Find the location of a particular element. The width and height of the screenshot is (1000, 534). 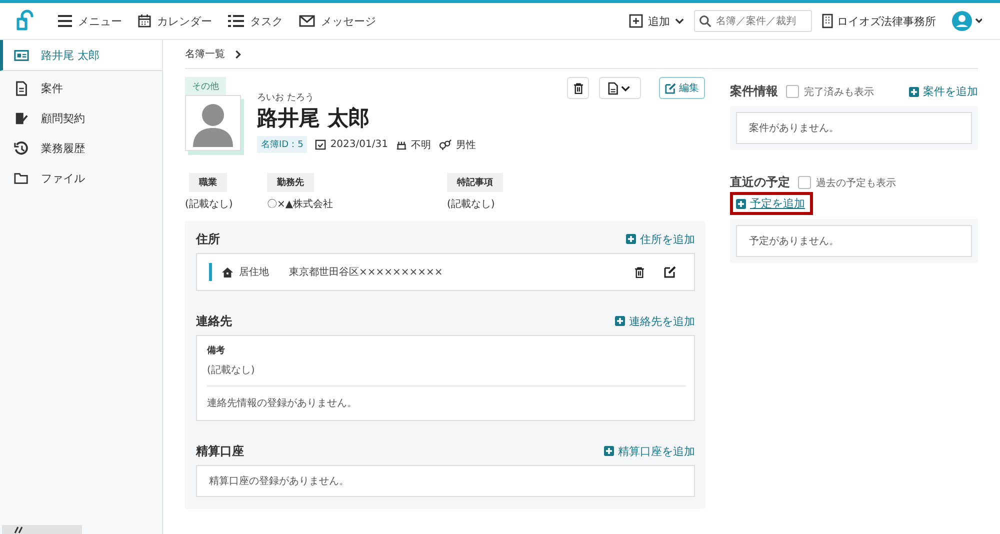

search-field: 名簿／案件／裁判 is located at coordinates (753, 21).